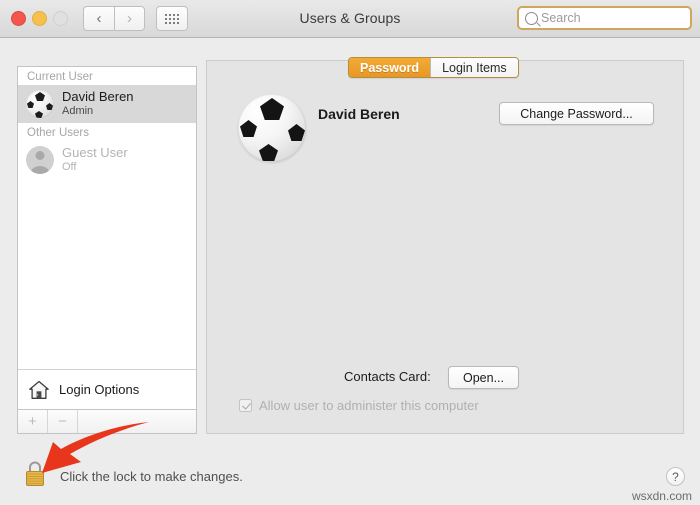 Image resolution: width=700 pixels, height=505 pixels. What do you see at coordinates (107, 422) in the screenshot?
I see `user-list-toolbar: + −` at bounding box center [107, 422].